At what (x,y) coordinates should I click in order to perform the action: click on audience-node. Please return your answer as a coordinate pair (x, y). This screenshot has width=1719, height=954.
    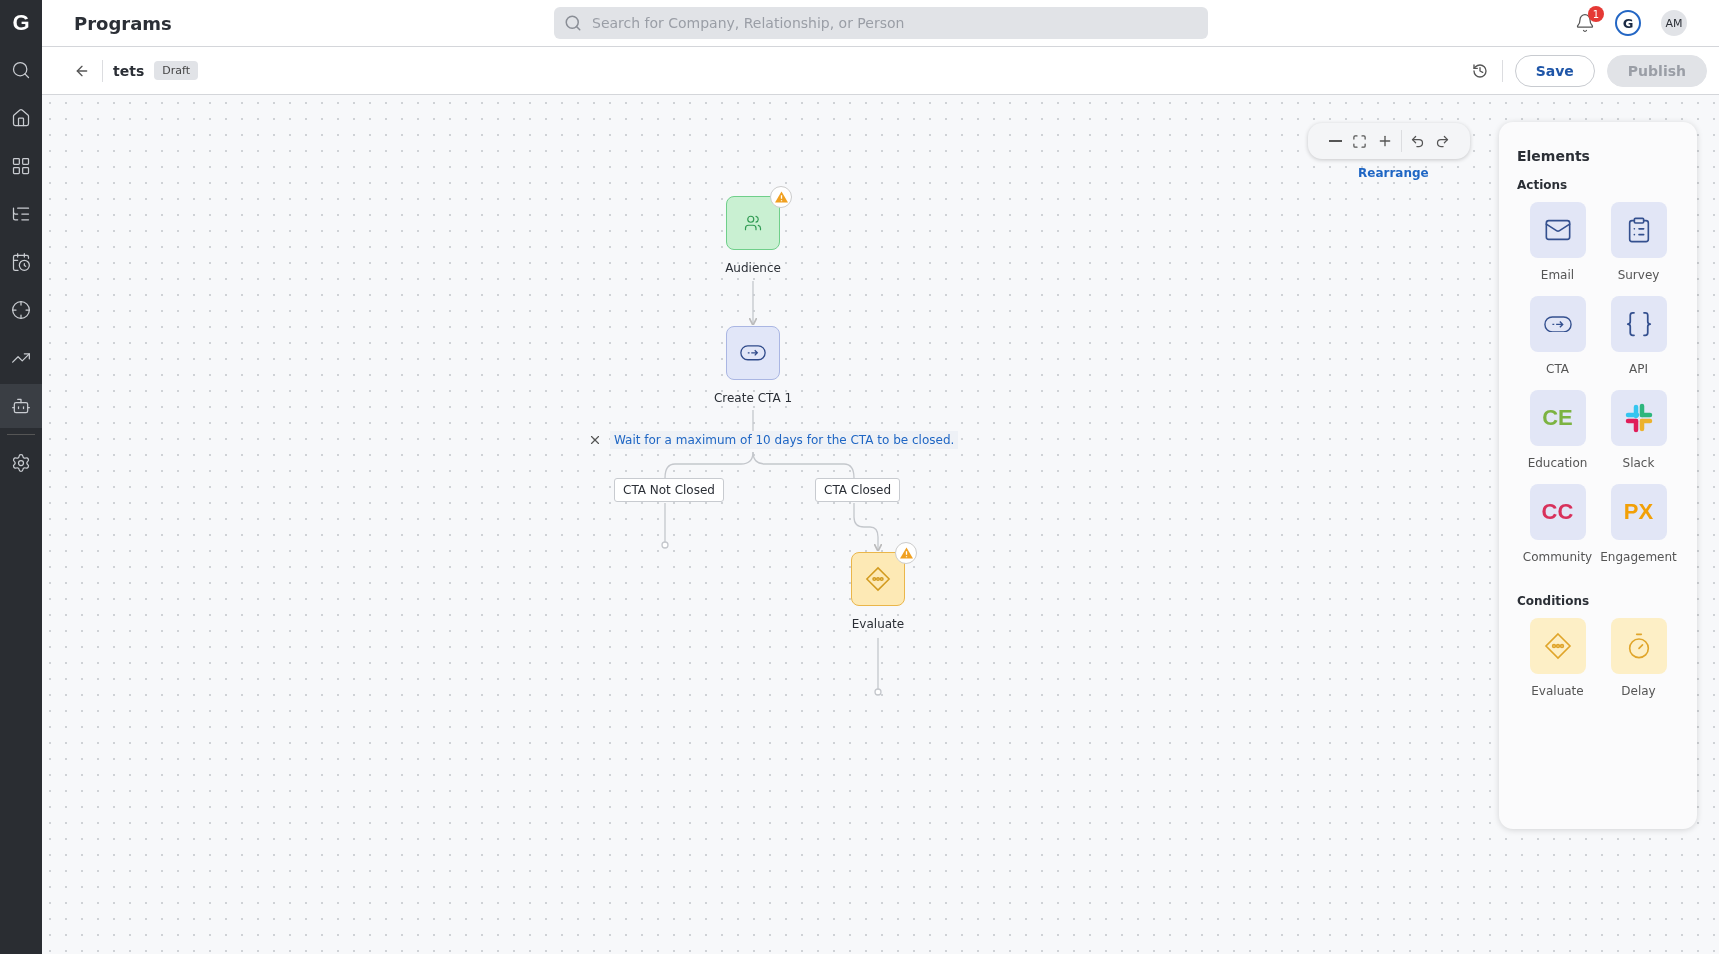
    Looking at the image, I should click on (753, 223).